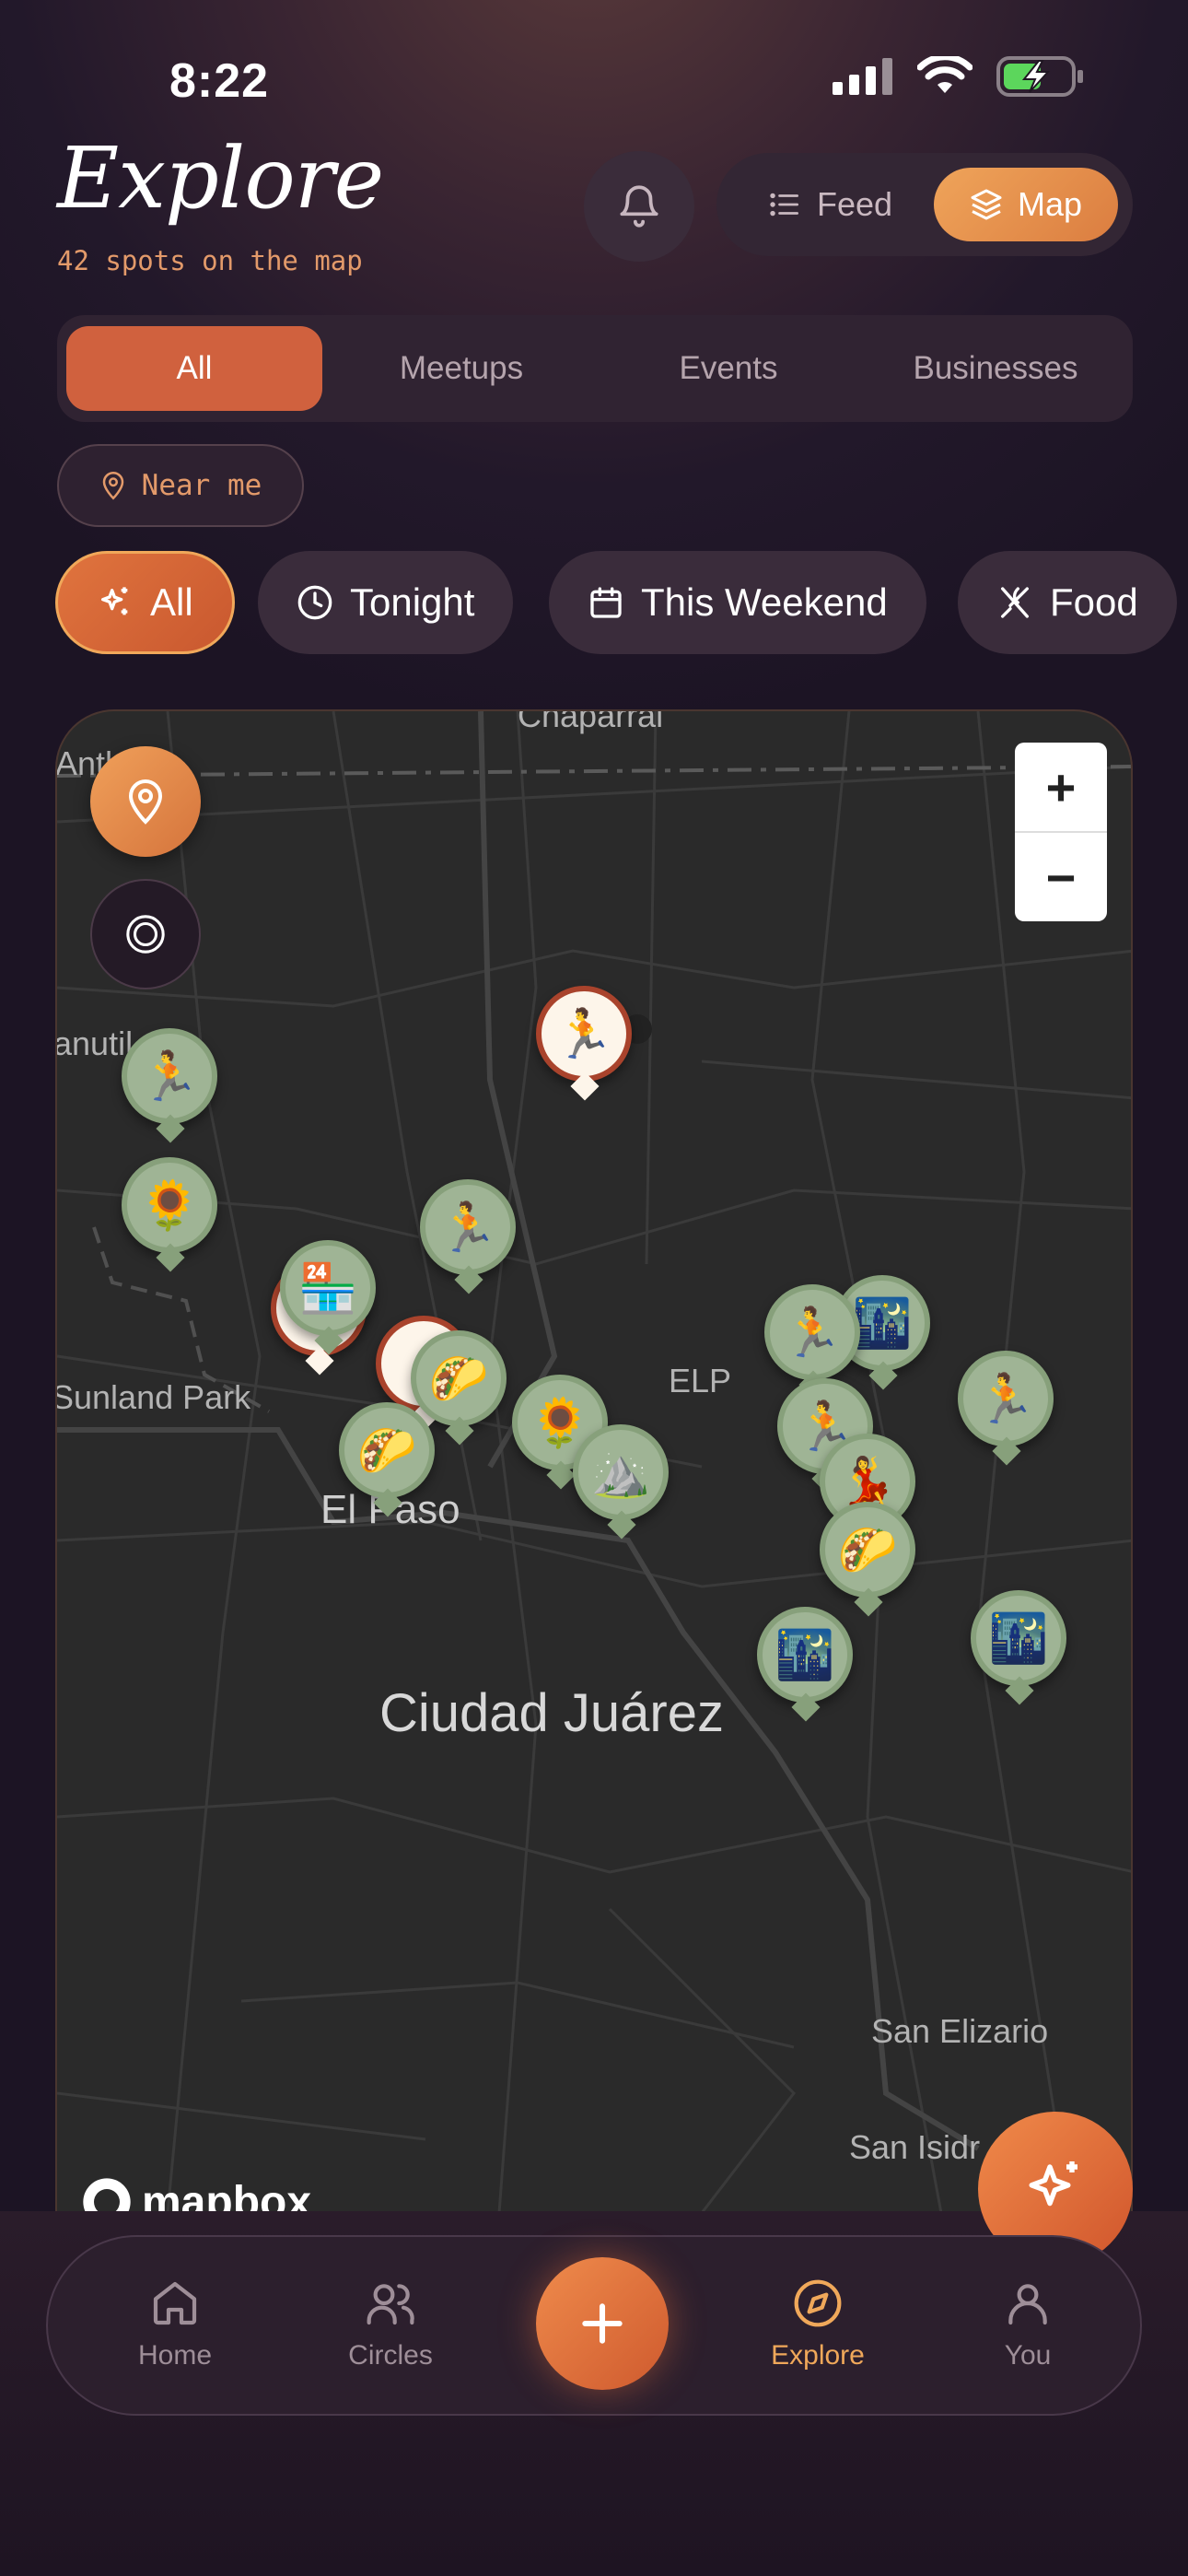 The height and width of the screenshot is (2576, 1188). I want to click on segment-businesses: Businesses, so click(996, 368).